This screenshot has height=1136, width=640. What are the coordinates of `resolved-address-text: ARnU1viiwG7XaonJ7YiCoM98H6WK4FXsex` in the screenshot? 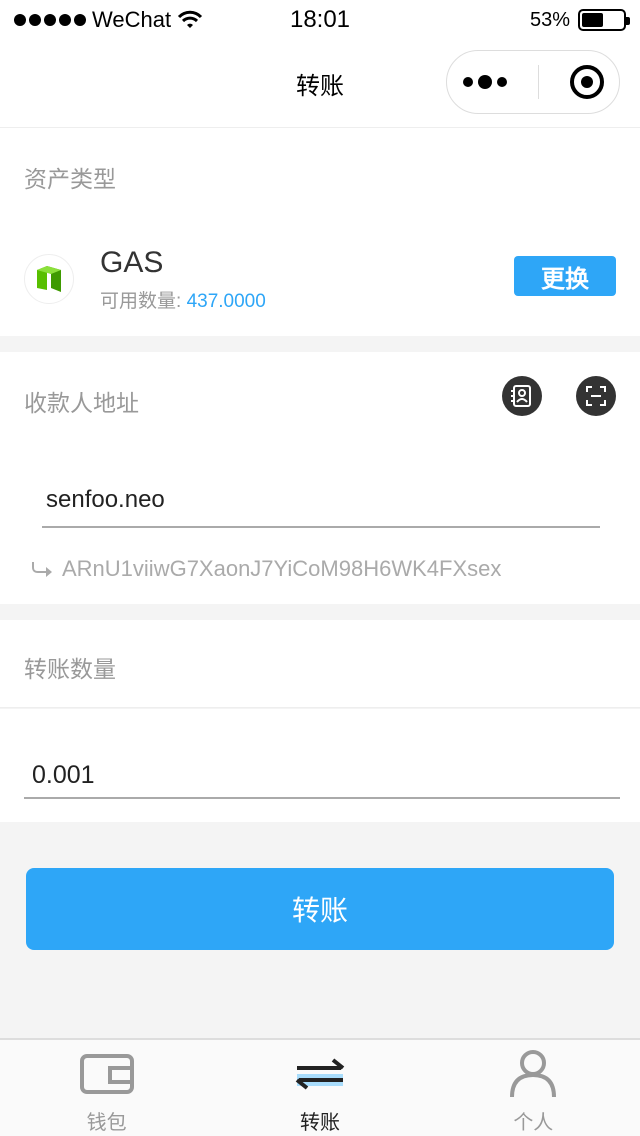 It's located at (282, 568).